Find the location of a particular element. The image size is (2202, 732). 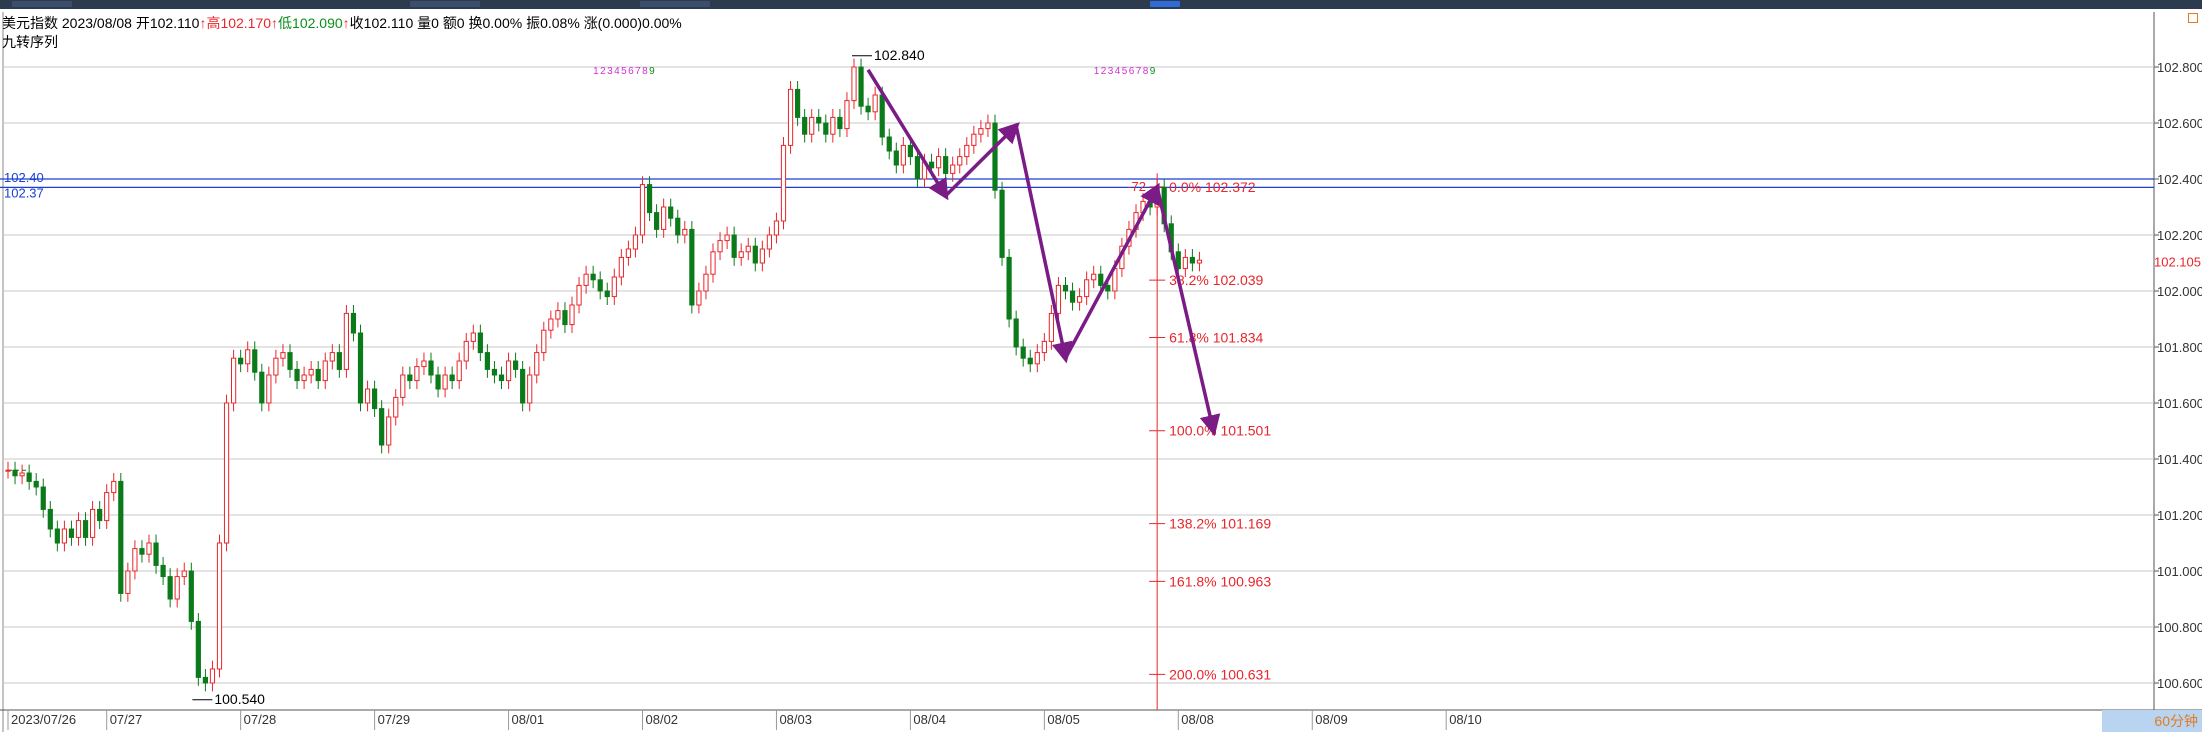

nine-sequence-digit: 9 is located at coordinates (1153, 71).